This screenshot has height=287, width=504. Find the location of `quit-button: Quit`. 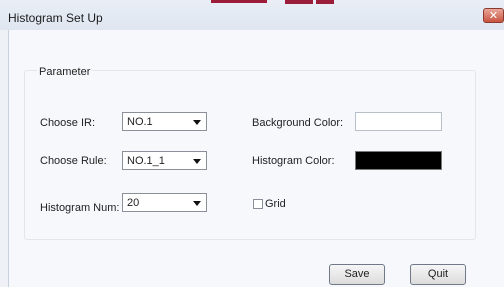

quit-button: Quit is located at coordinates (438, 274).